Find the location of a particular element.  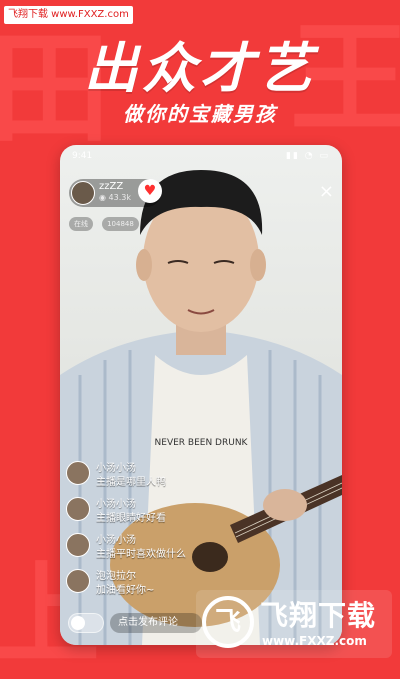

room-tag: 在线 is located at coordinates (81, 224).